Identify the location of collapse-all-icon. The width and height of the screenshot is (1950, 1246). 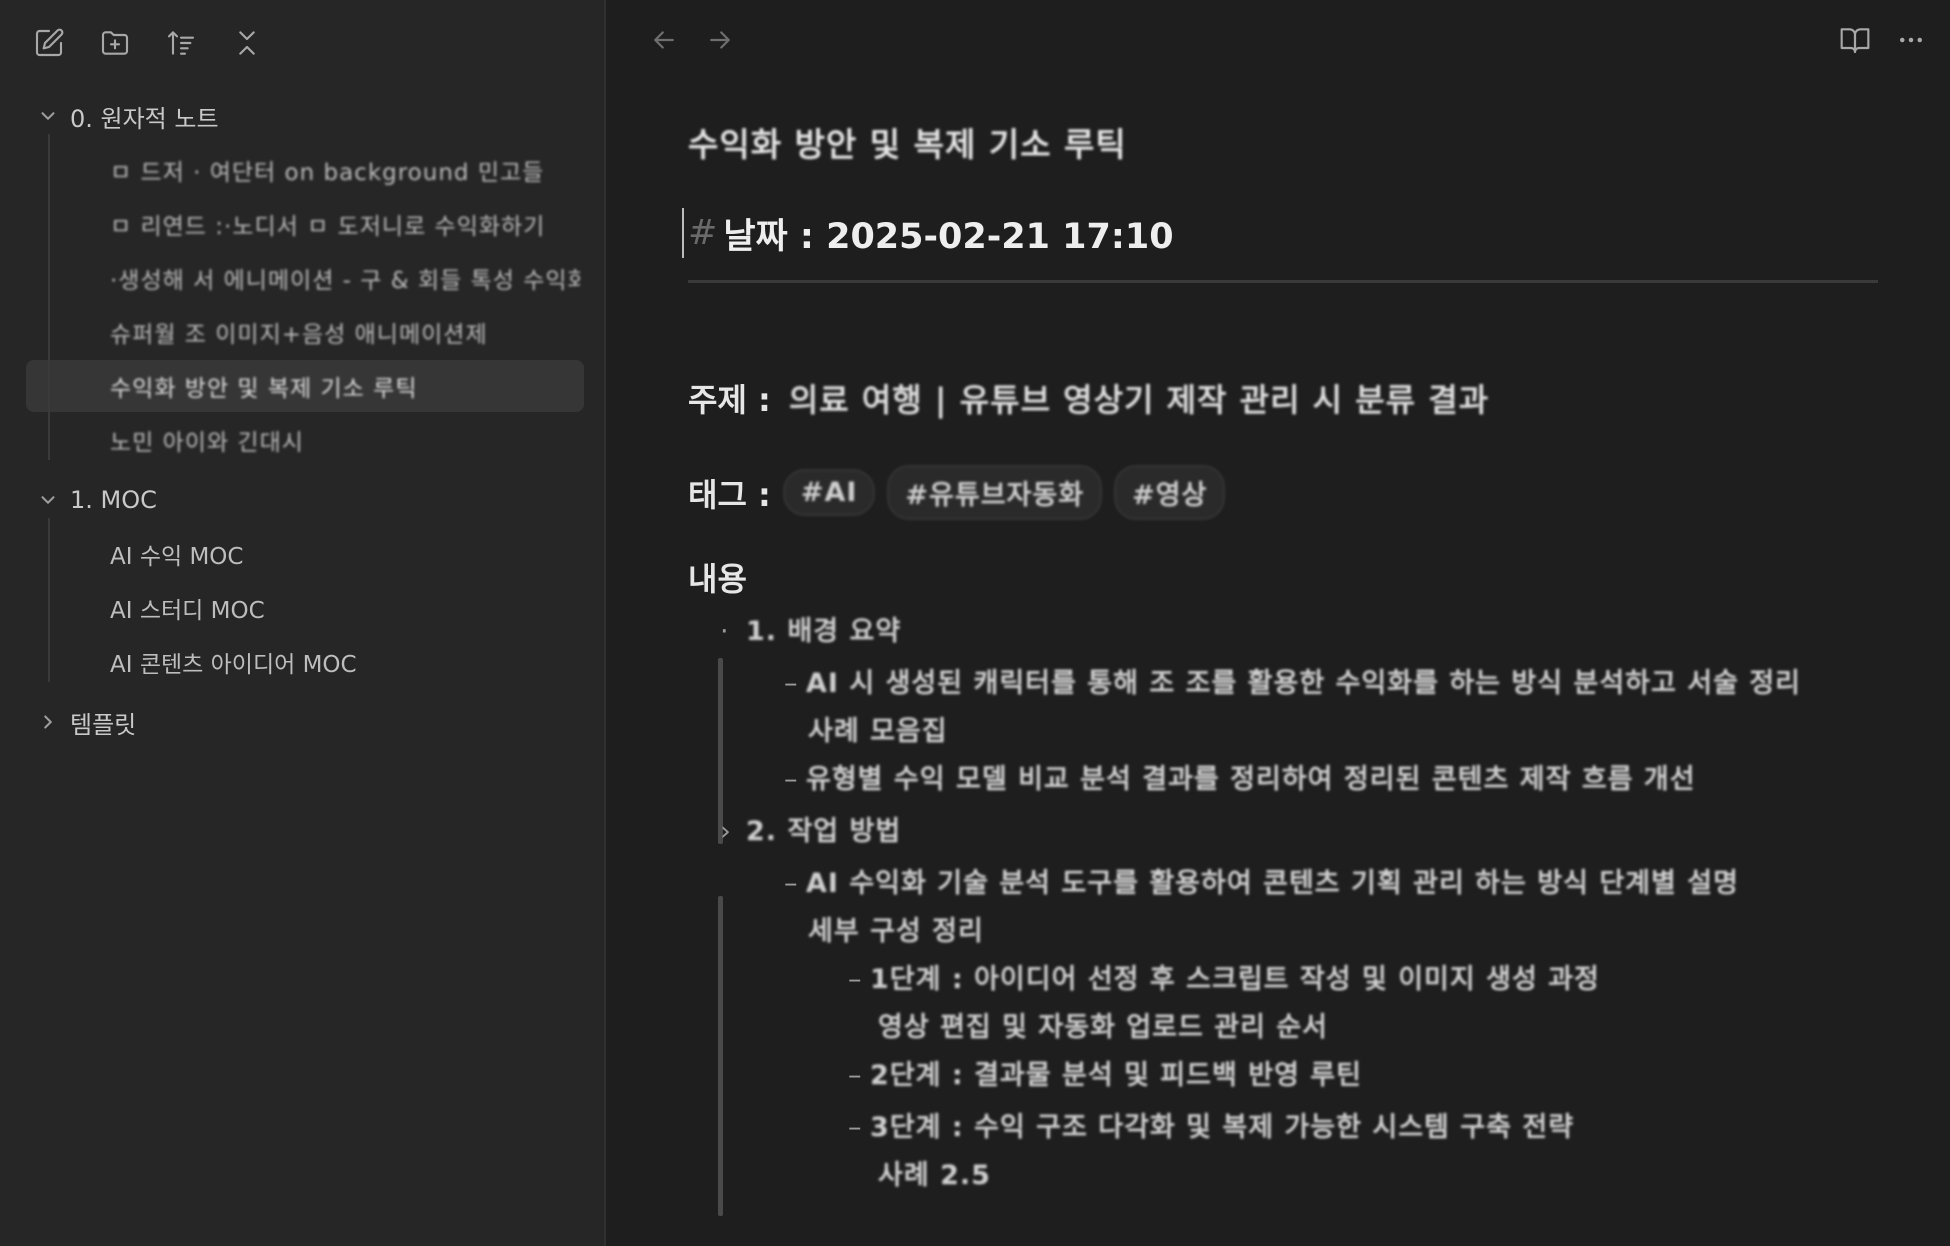
(247, 43).